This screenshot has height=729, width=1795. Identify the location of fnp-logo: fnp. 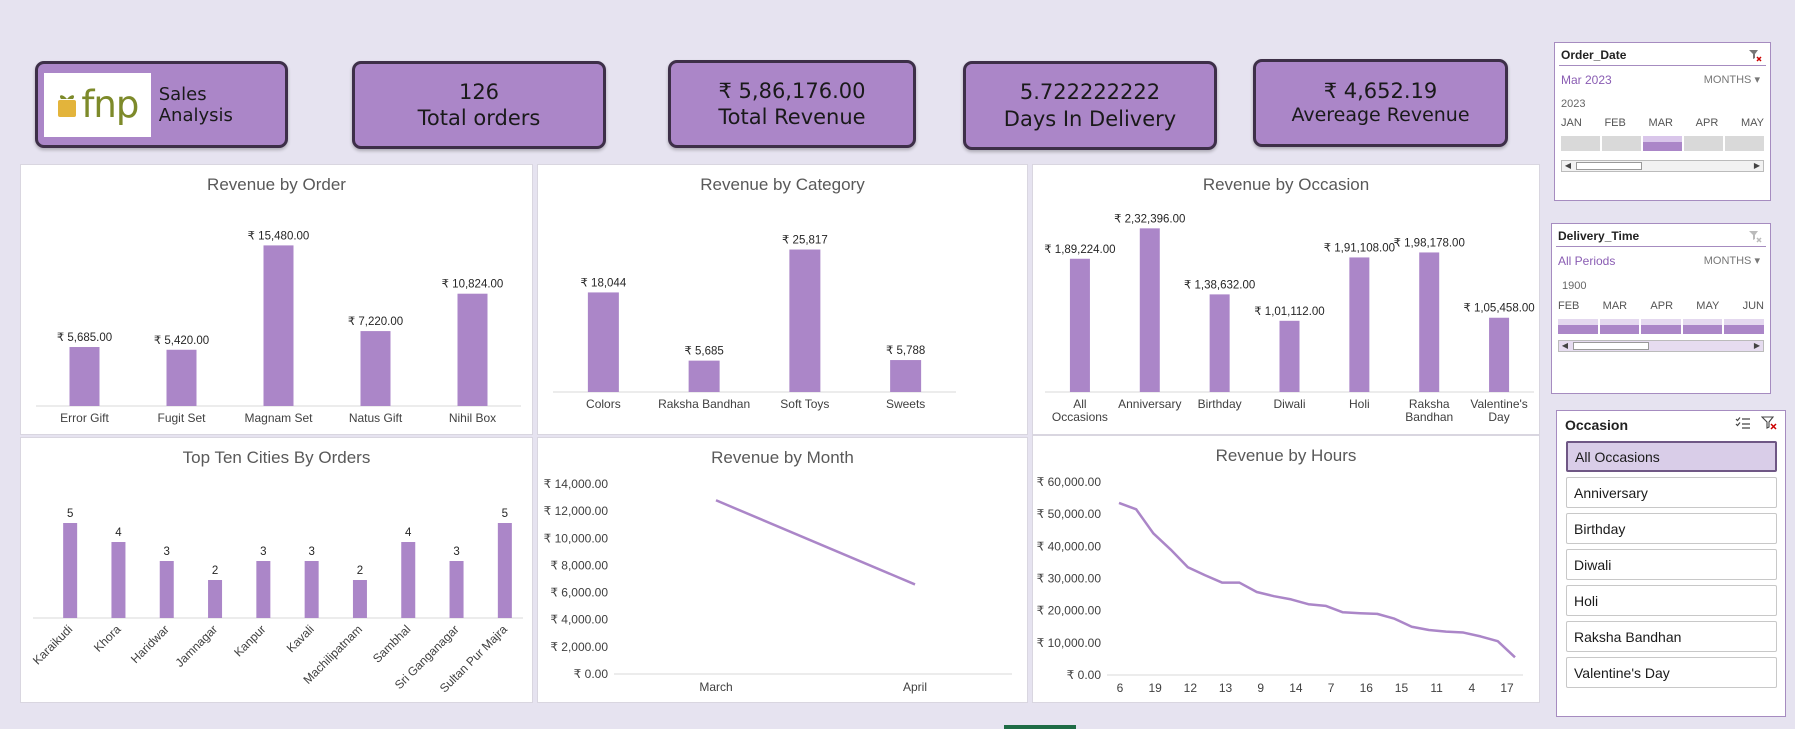
(97, 104).